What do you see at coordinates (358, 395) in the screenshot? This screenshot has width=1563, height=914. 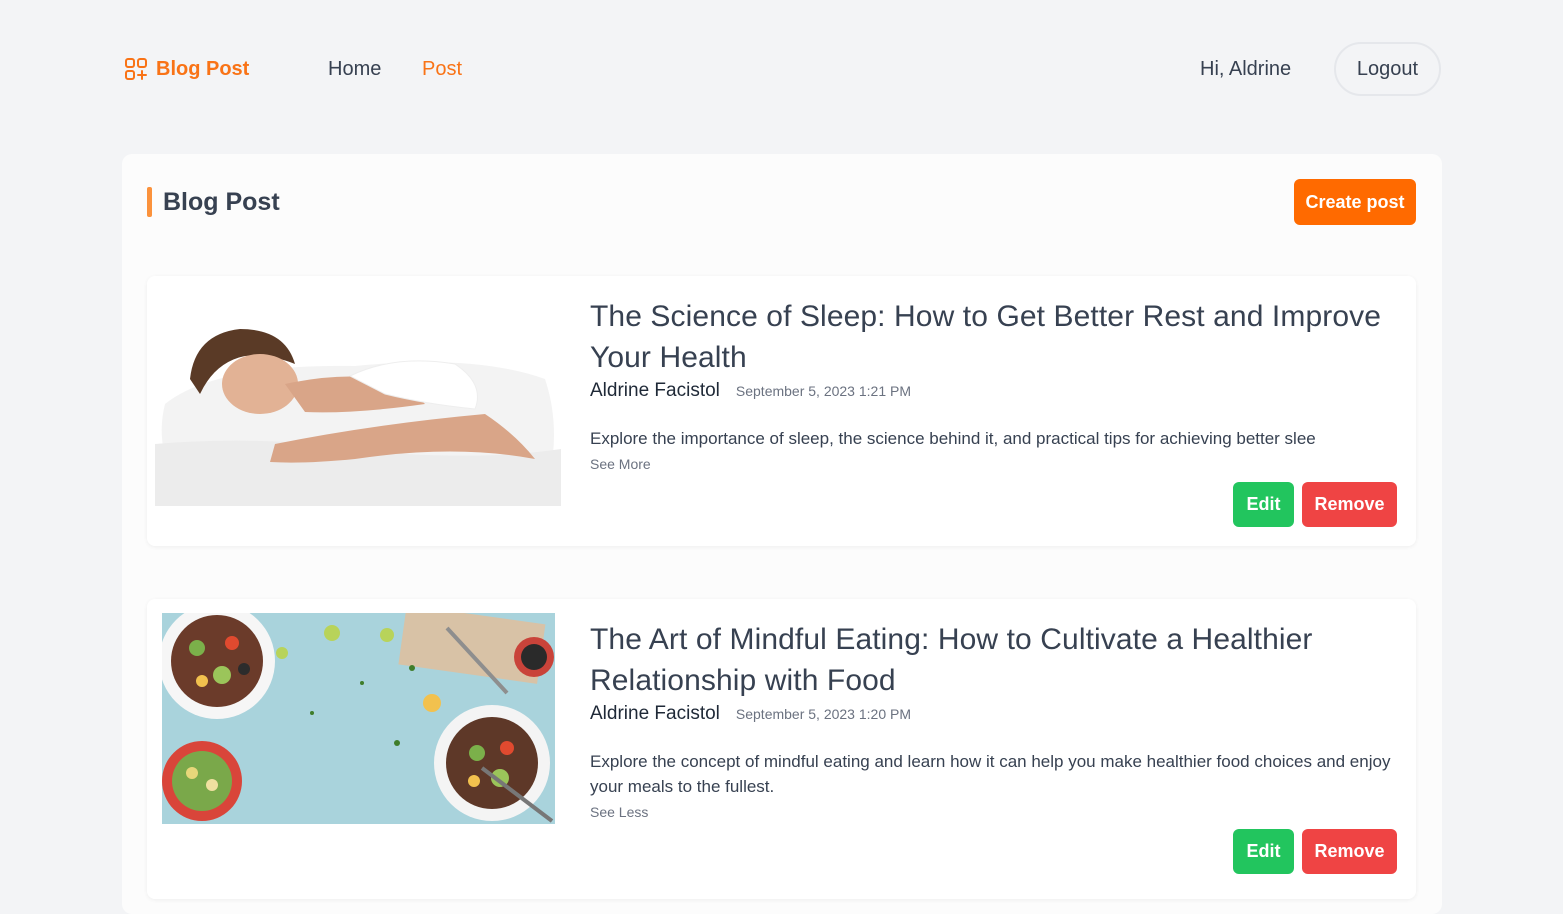 I see `post-image-sleep` at bounding box center [358, 395].